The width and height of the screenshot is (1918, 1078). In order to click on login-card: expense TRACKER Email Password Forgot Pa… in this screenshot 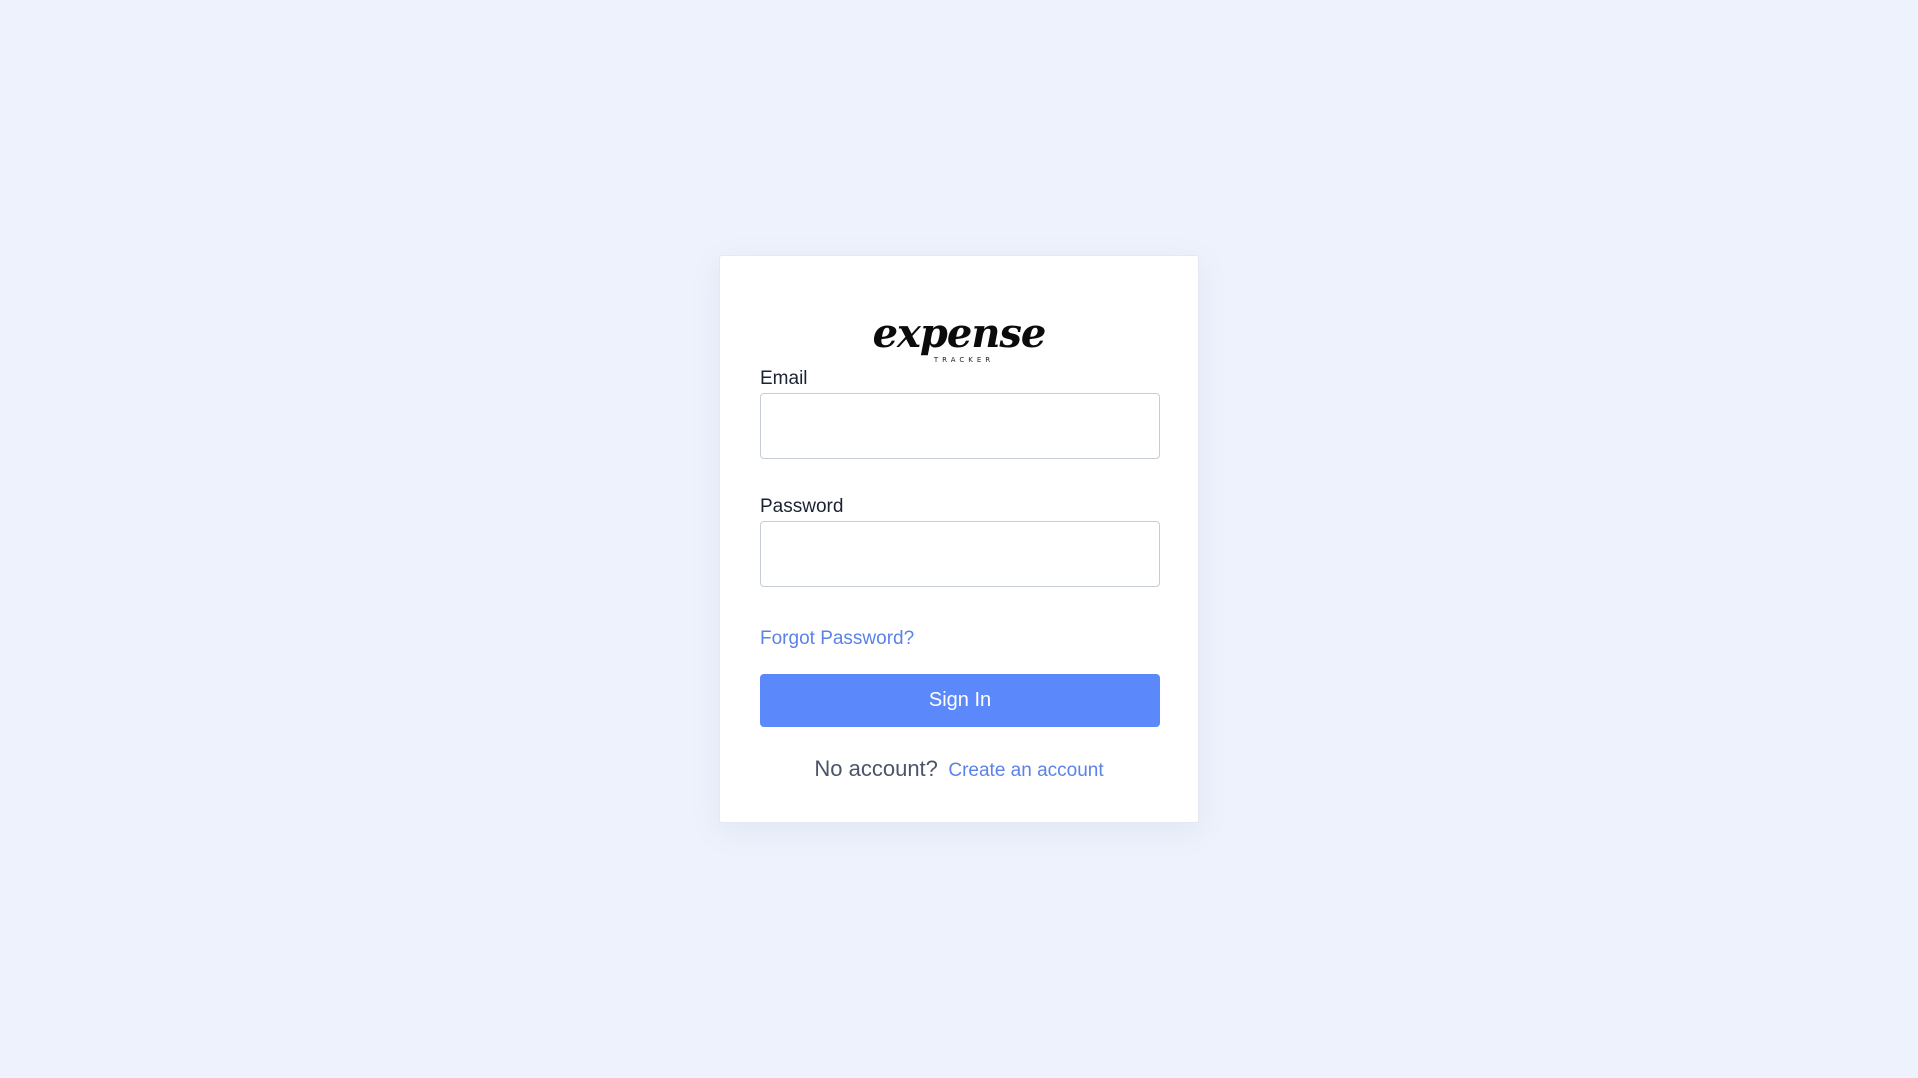, I will do `click(959, 539)`.